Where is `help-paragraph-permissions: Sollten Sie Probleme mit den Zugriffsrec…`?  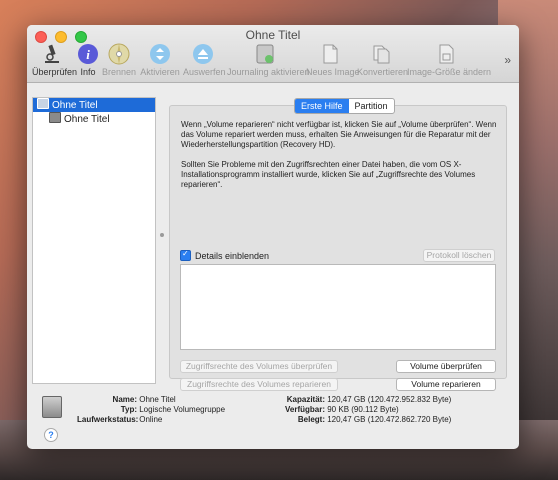
help-paragraph-permissions: Sollten Sie Probleme mit den Zugriffsrec… is located at coordinates (328, 174).